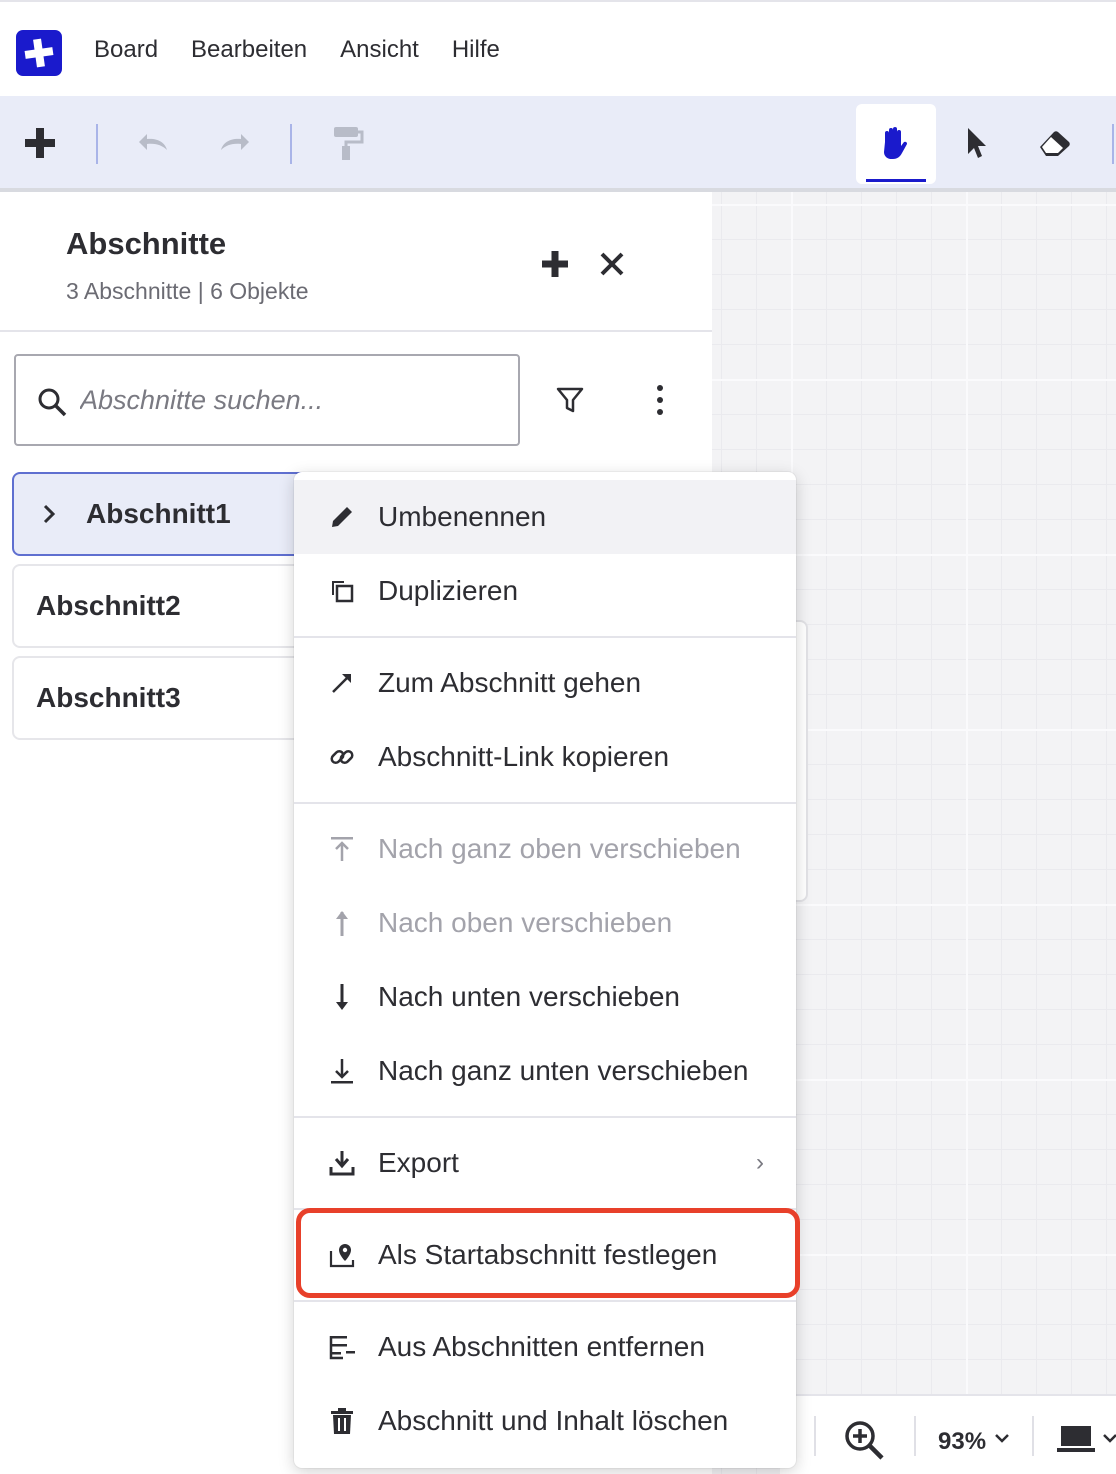 The width and height of the screenshot is (1116, 1474). What do you see at coordinates (545, 1071) in the screenshot?
I see `menu-item-nach-ganz-unten: Nach ganz unten verschieben` at bounding box center [545, 1071].